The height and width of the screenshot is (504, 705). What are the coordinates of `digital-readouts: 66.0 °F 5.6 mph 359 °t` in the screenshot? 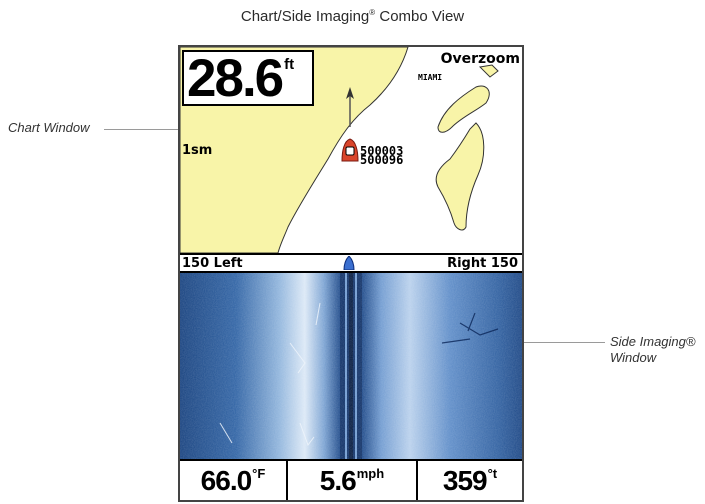 It's located at (351, 479).